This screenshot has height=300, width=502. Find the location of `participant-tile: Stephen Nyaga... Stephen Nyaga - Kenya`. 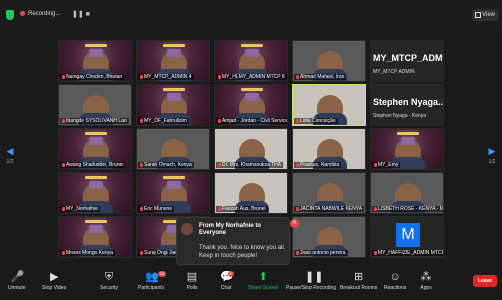

participant-tile: Stephen Nyaga... Stephen Nyaga - Kenya is located at coordinates (407, 105).